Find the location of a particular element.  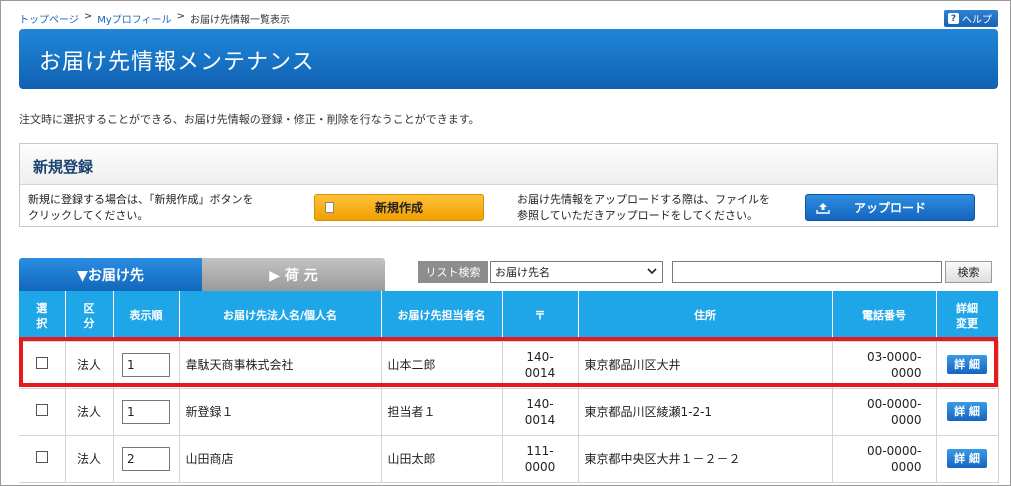

help-button: ? ヘルプ is located at coordinates (971, 18).